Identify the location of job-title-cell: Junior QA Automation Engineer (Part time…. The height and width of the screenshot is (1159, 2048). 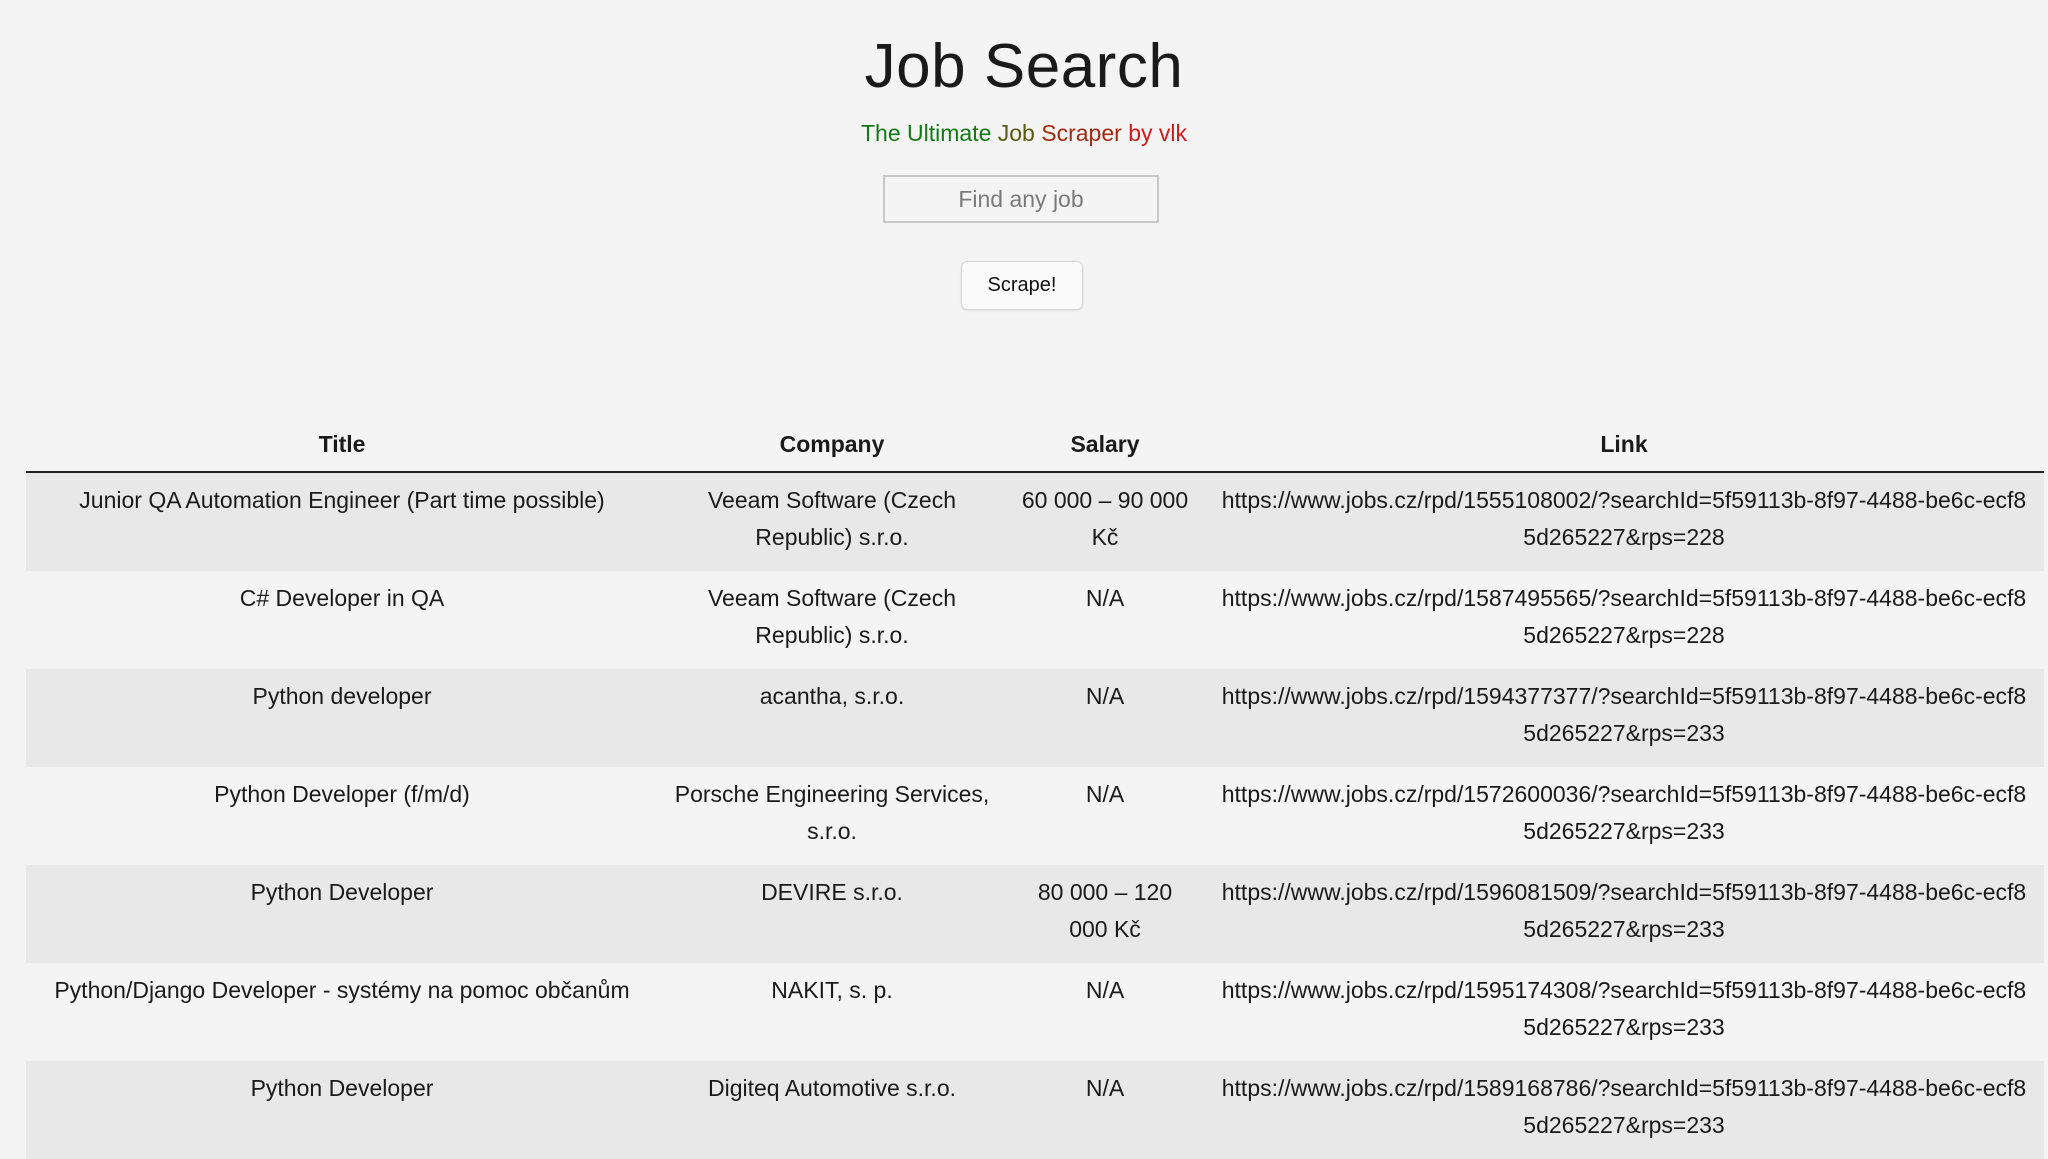
(342, 521).